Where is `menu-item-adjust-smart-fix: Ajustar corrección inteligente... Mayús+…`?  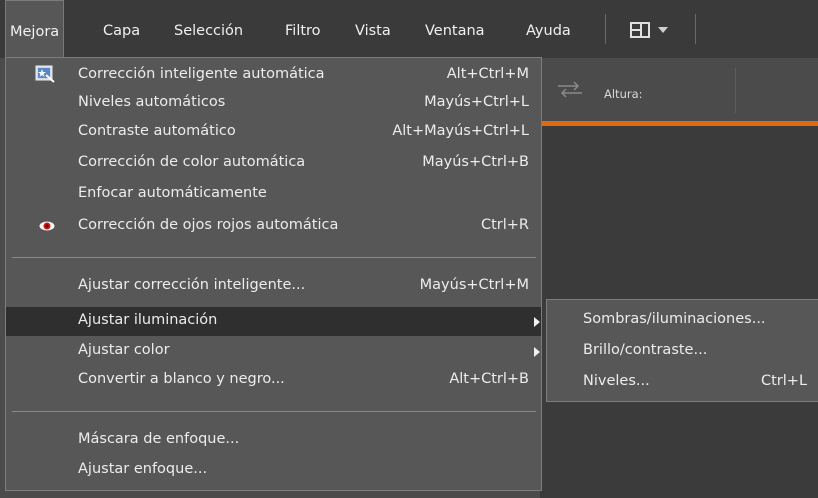 menu-item-adjust-smart-fix: Ajustar corrección inteligente... Mayús+… is located at coordinates (273, 286).